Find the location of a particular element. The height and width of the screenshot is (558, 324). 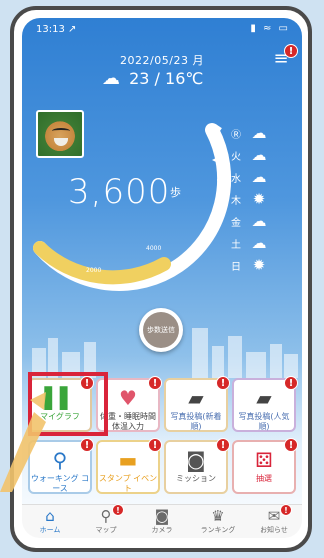

crown-icon: ♛ is located at coordinates (218, 516).